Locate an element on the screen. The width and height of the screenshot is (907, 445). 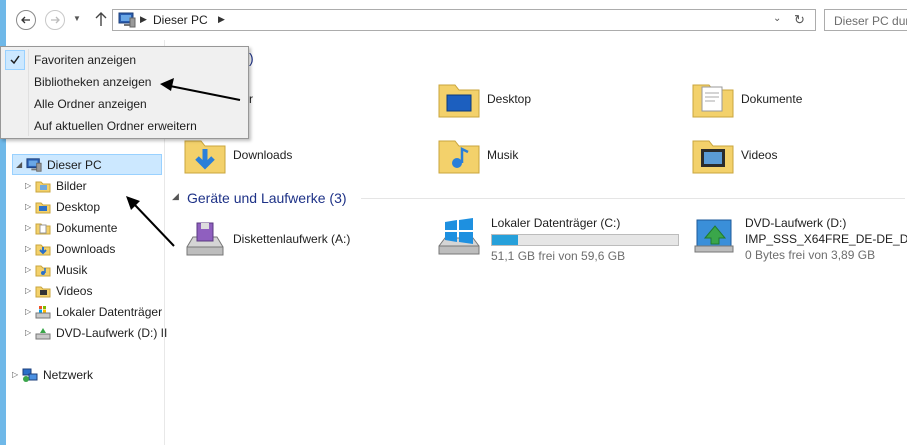
folder-name: Desktop is located at coordinates (509, 99).